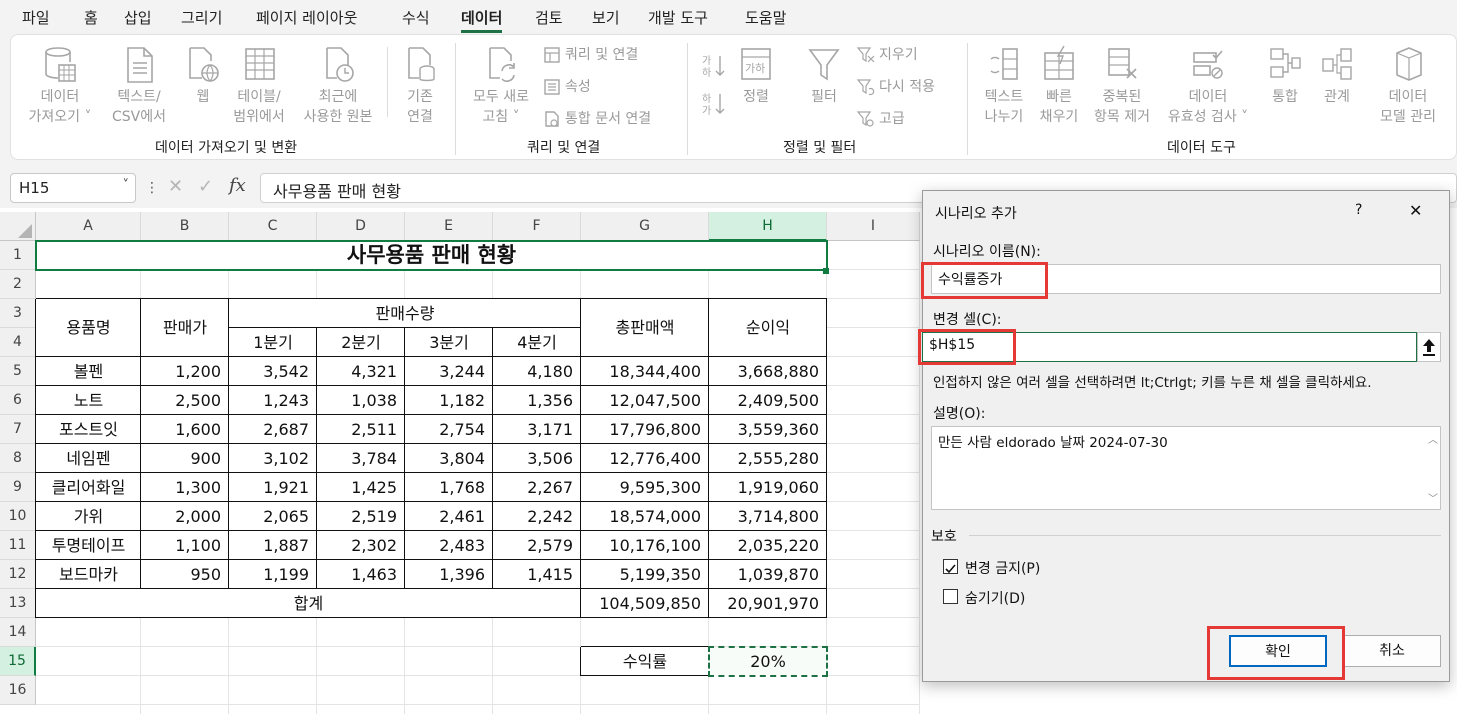  Describe the element at coordinates (449, 574) in the screenshot. I see `value-cell: 1,396` at that location.